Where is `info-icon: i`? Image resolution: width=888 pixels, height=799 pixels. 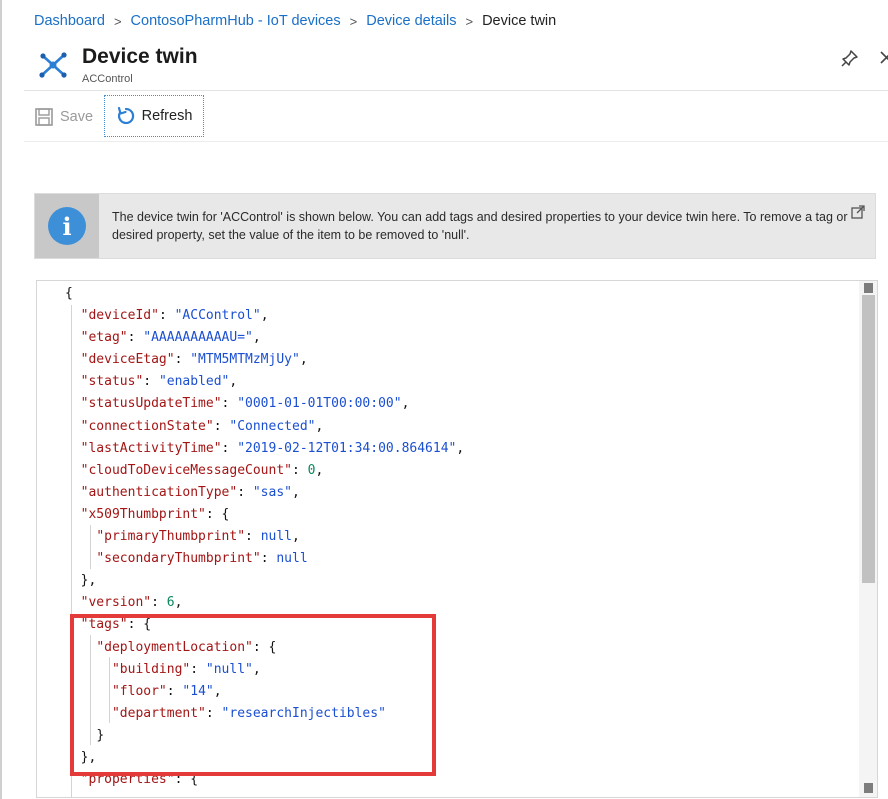
info-icon: i is located at coordinates (67, 226).